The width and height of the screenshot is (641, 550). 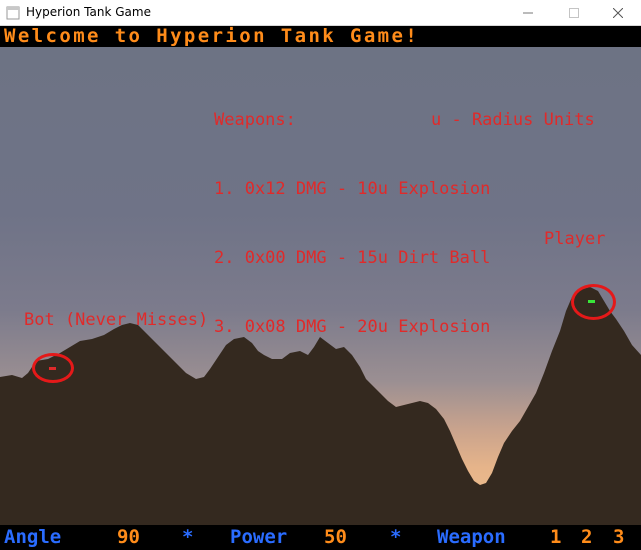 I want to click on maximize-button, so click(x=574, y=13).